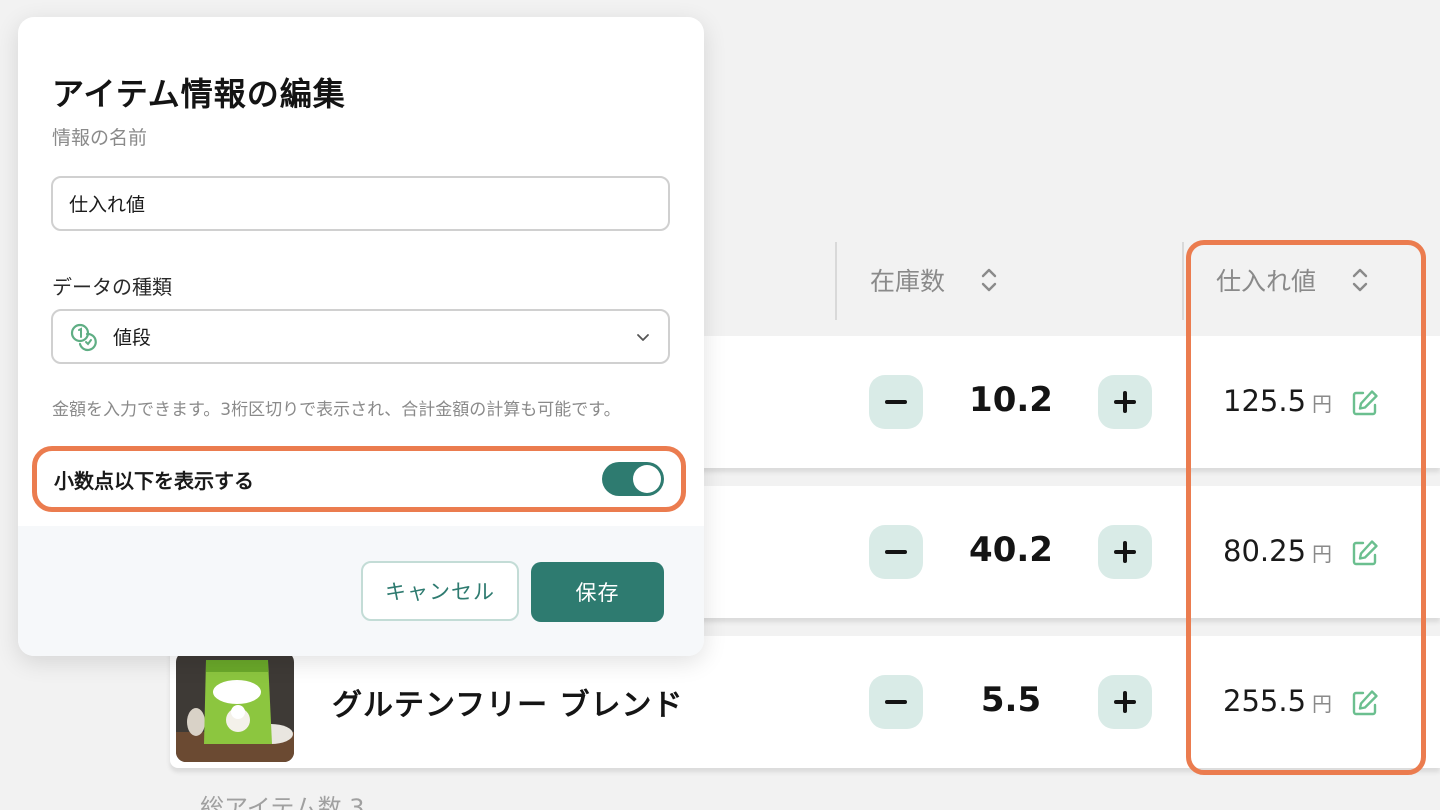 This screenshot has height=810, width=1440. What do you see at coordinates (235, 707) in the screenshot?
I see `product-thumbnail` at bounding box center [235, 707].